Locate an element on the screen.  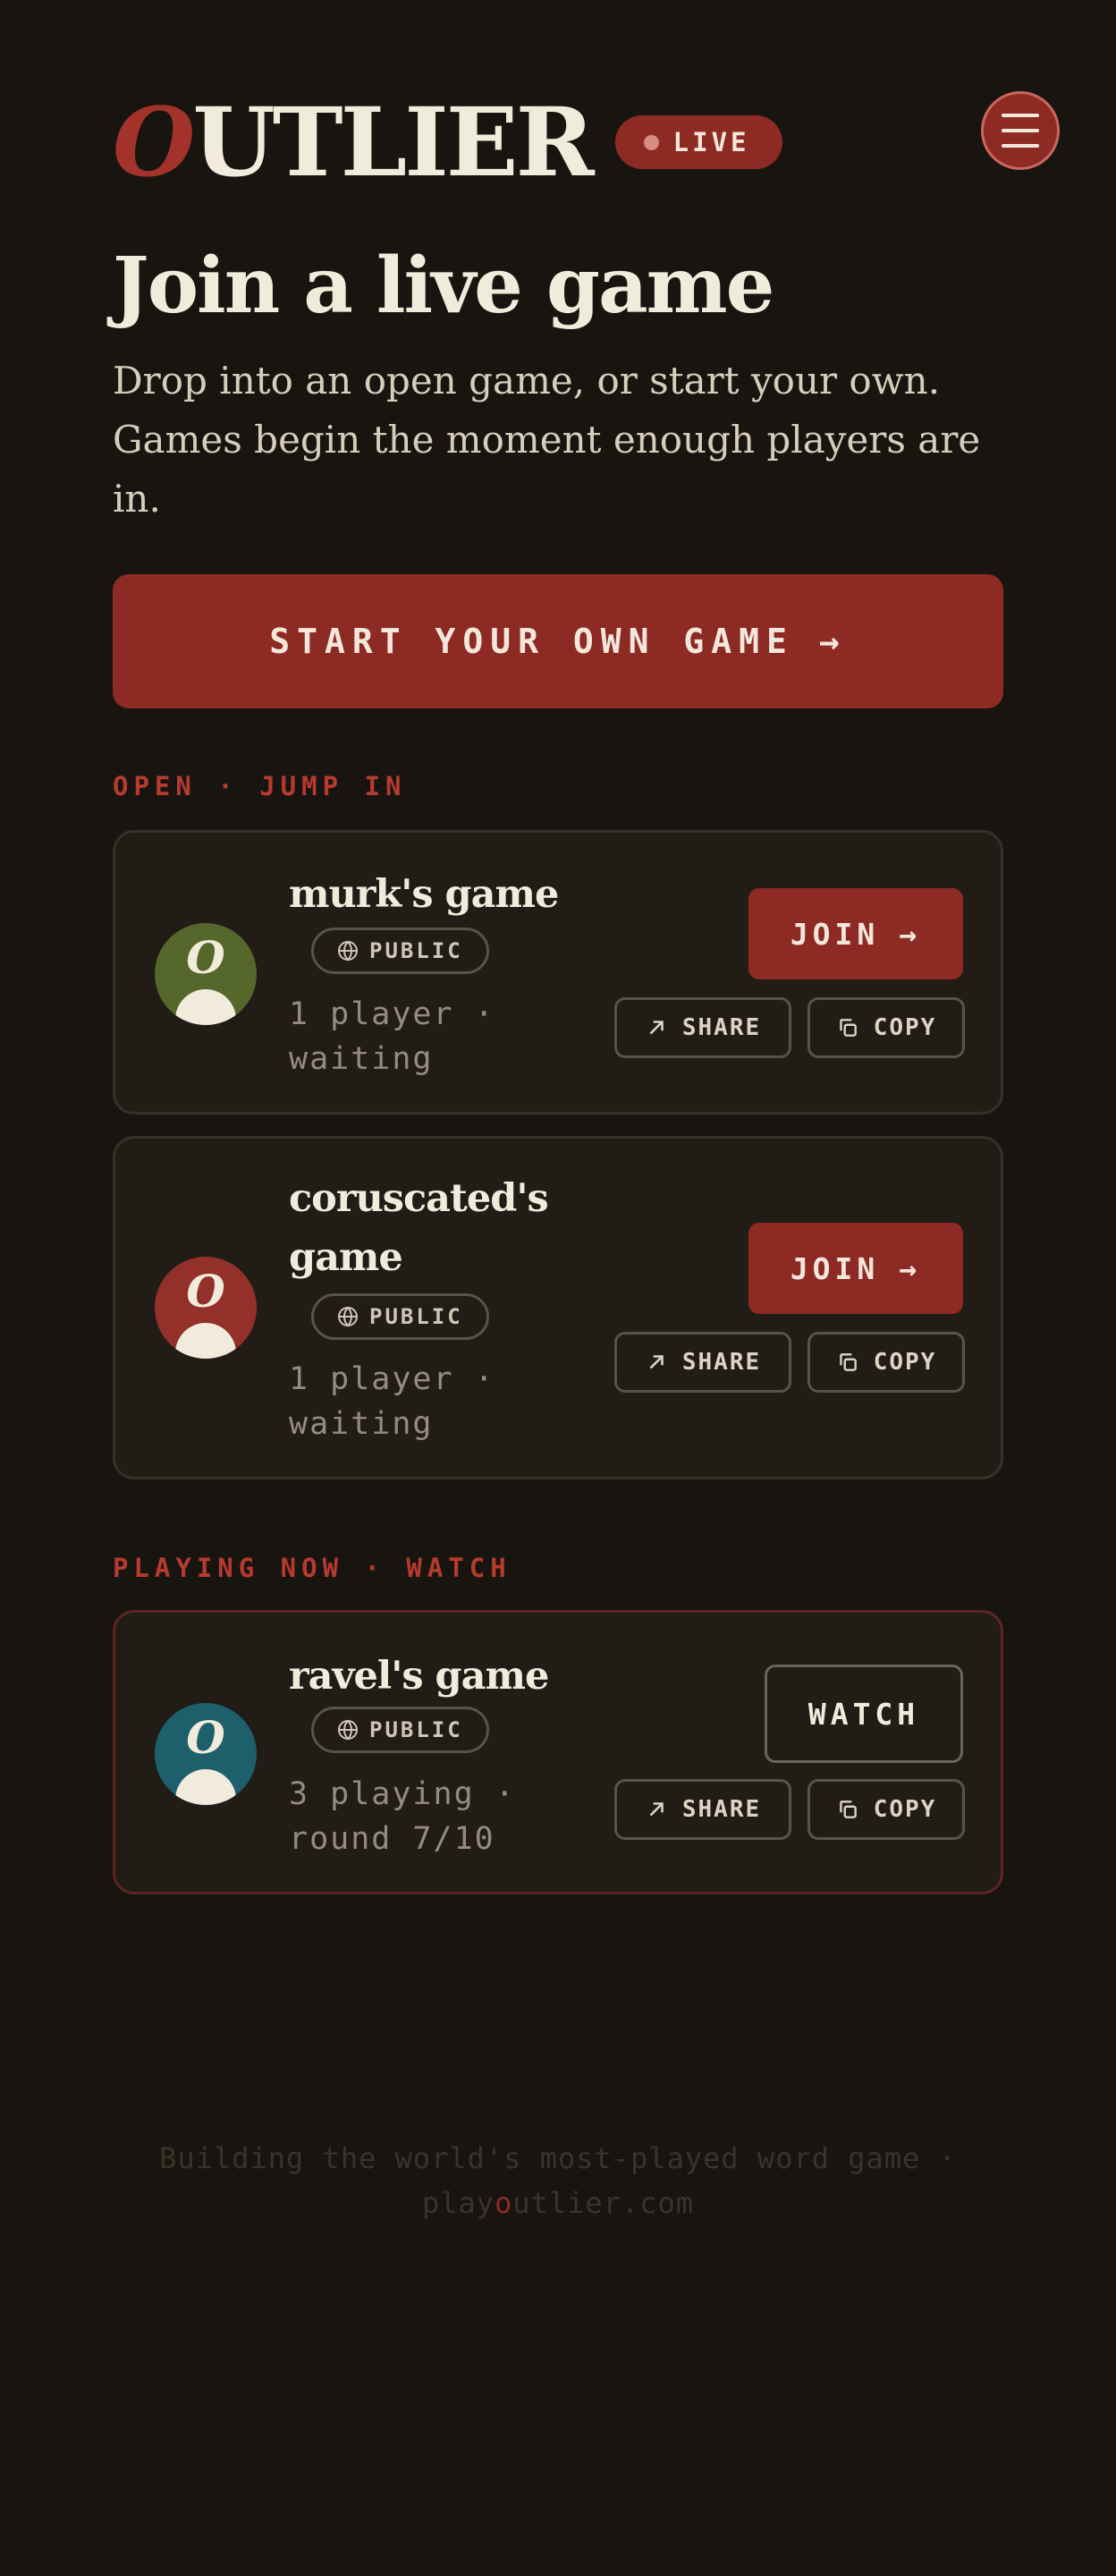
app-header: OUTLIER LIVE is located at coordinates (447, 142).